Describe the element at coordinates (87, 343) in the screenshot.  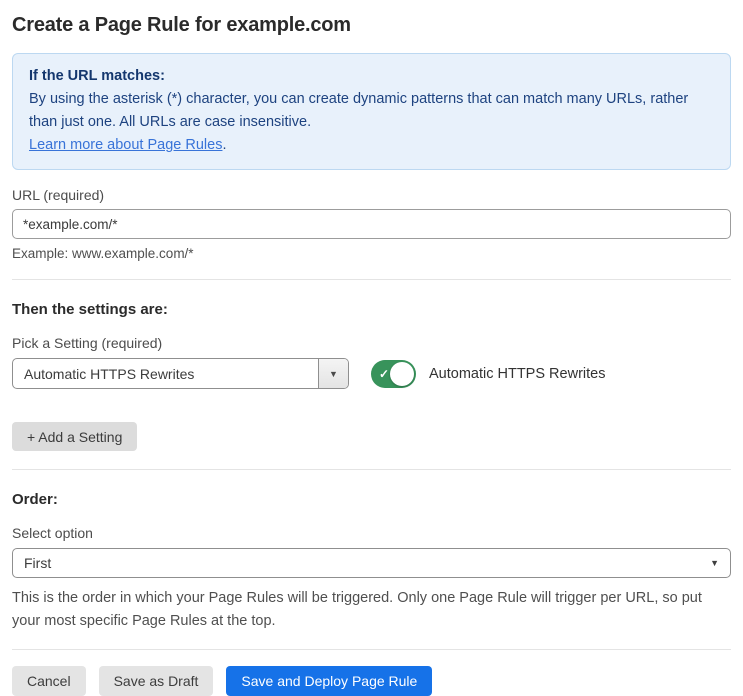
I see `pick-setting-label: Pick a Setting (required)` at that location.